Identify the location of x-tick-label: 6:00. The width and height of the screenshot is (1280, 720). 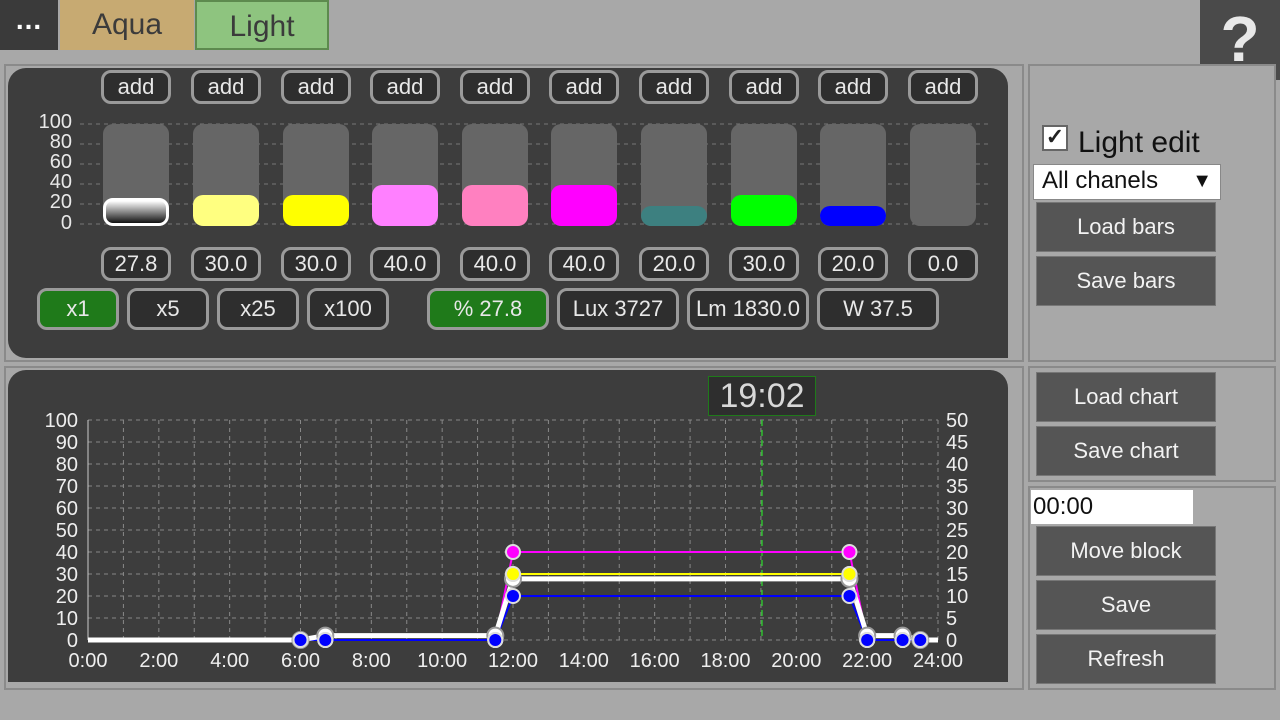
(300, 661).